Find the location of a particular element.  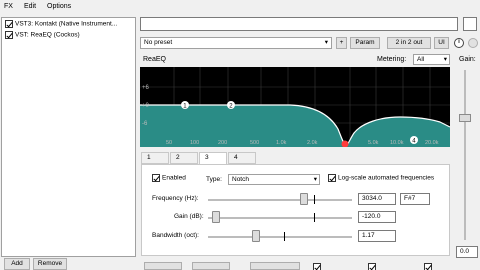

ui-toggle-button: UI is located at coordinates (441, 43).